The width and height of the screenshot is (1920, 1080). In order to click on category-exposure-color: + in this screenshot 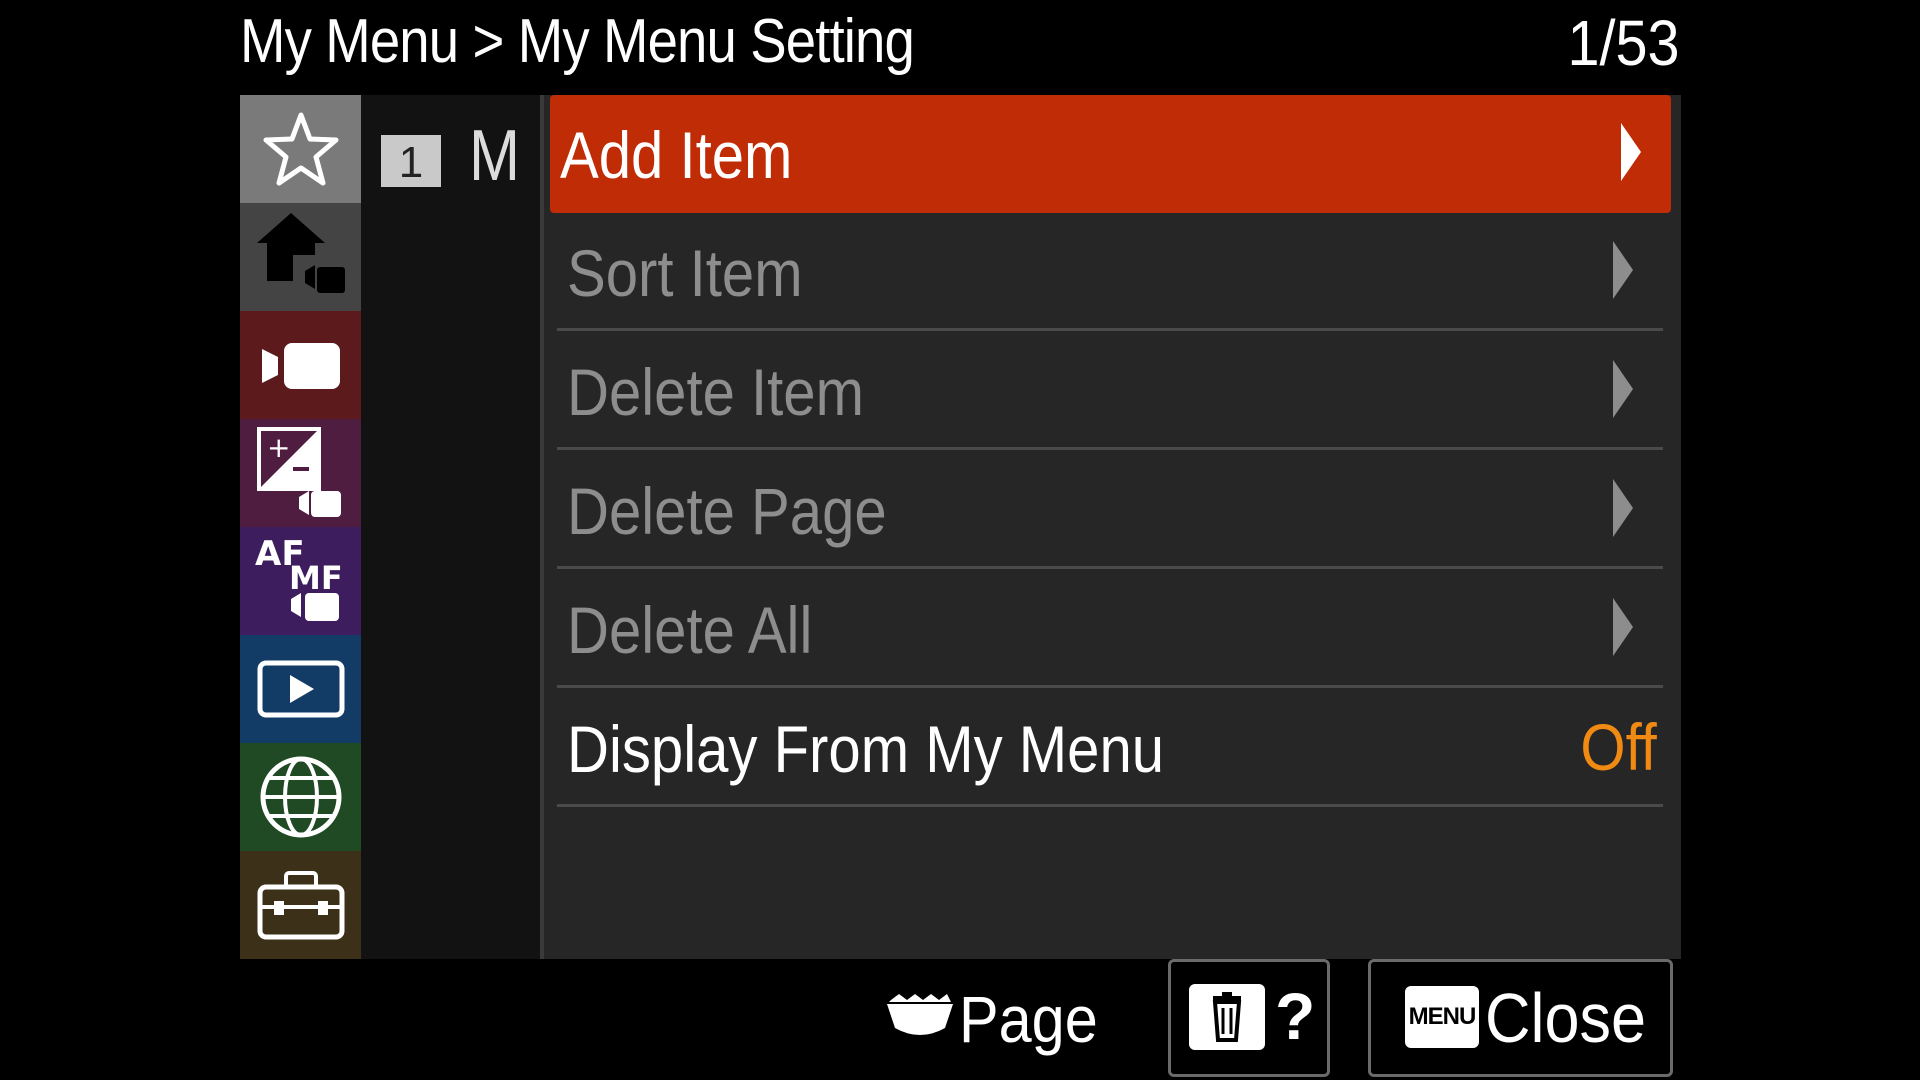, I will do `click(300, 473)`.